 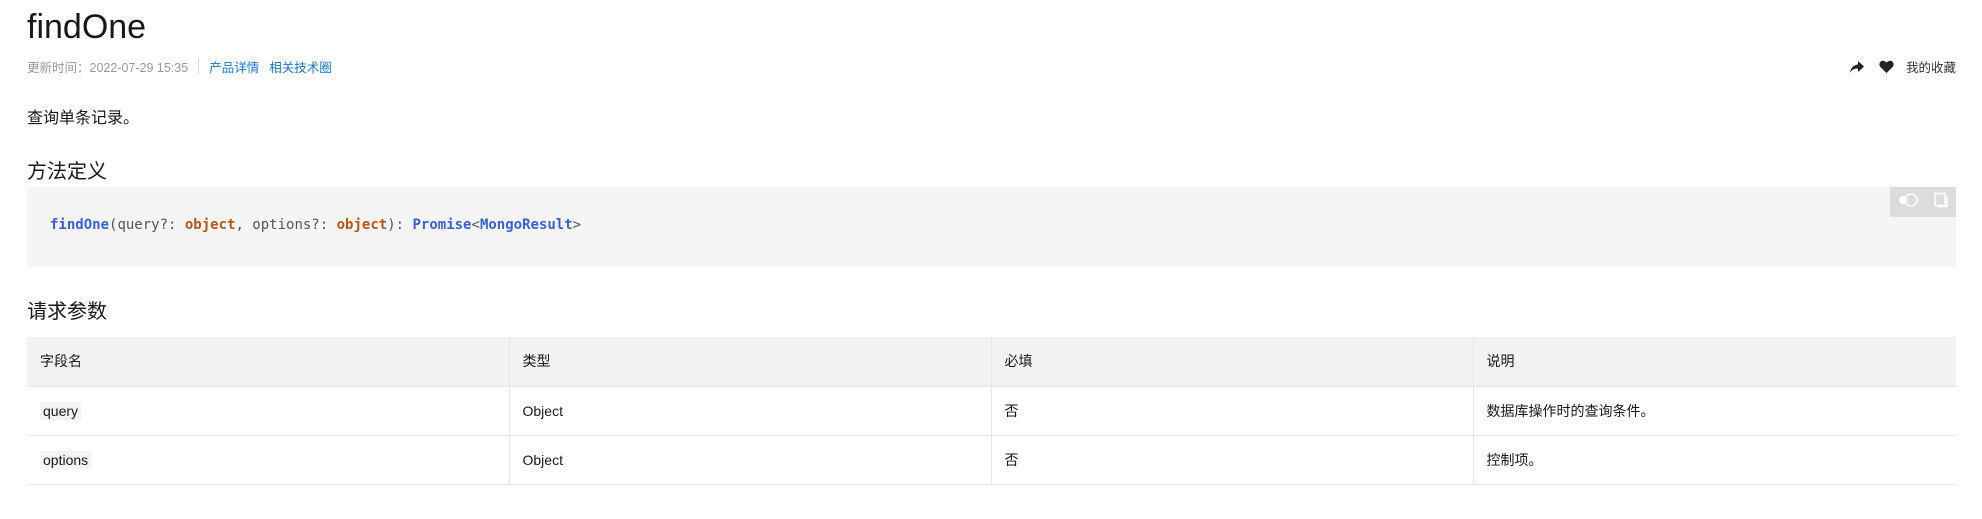 What do you see at coordinates (1941, 202) in the screenshot?
I see `copy-icon` at bounding box center [1941, 202].